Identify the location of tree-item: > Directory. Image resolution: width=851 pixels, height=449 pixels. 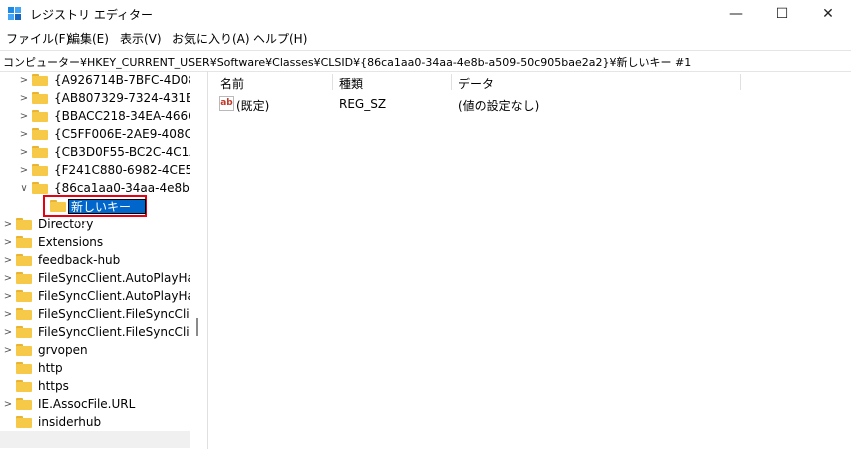
(95, 224).